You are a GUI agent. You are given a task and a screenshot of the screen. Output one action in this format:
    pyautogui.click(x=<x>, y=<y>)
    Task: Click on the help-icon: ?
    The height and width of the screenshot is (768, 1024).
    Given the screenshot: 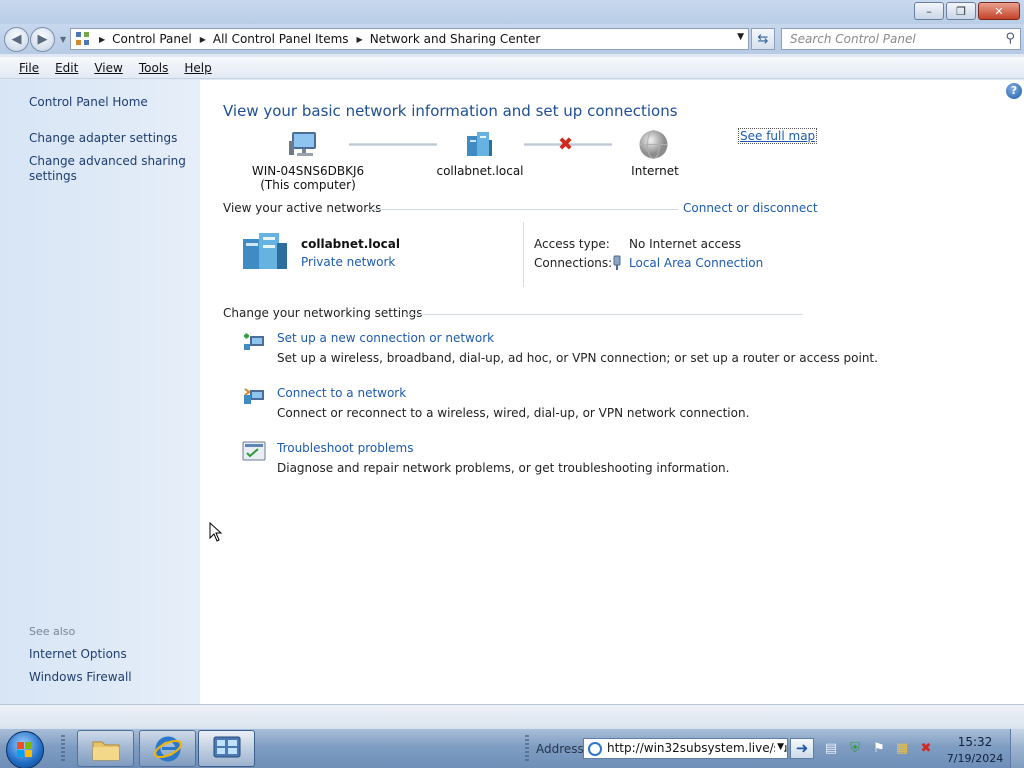 What is the action you would take?
    pyautogui.click(x=1014, y=91)
    